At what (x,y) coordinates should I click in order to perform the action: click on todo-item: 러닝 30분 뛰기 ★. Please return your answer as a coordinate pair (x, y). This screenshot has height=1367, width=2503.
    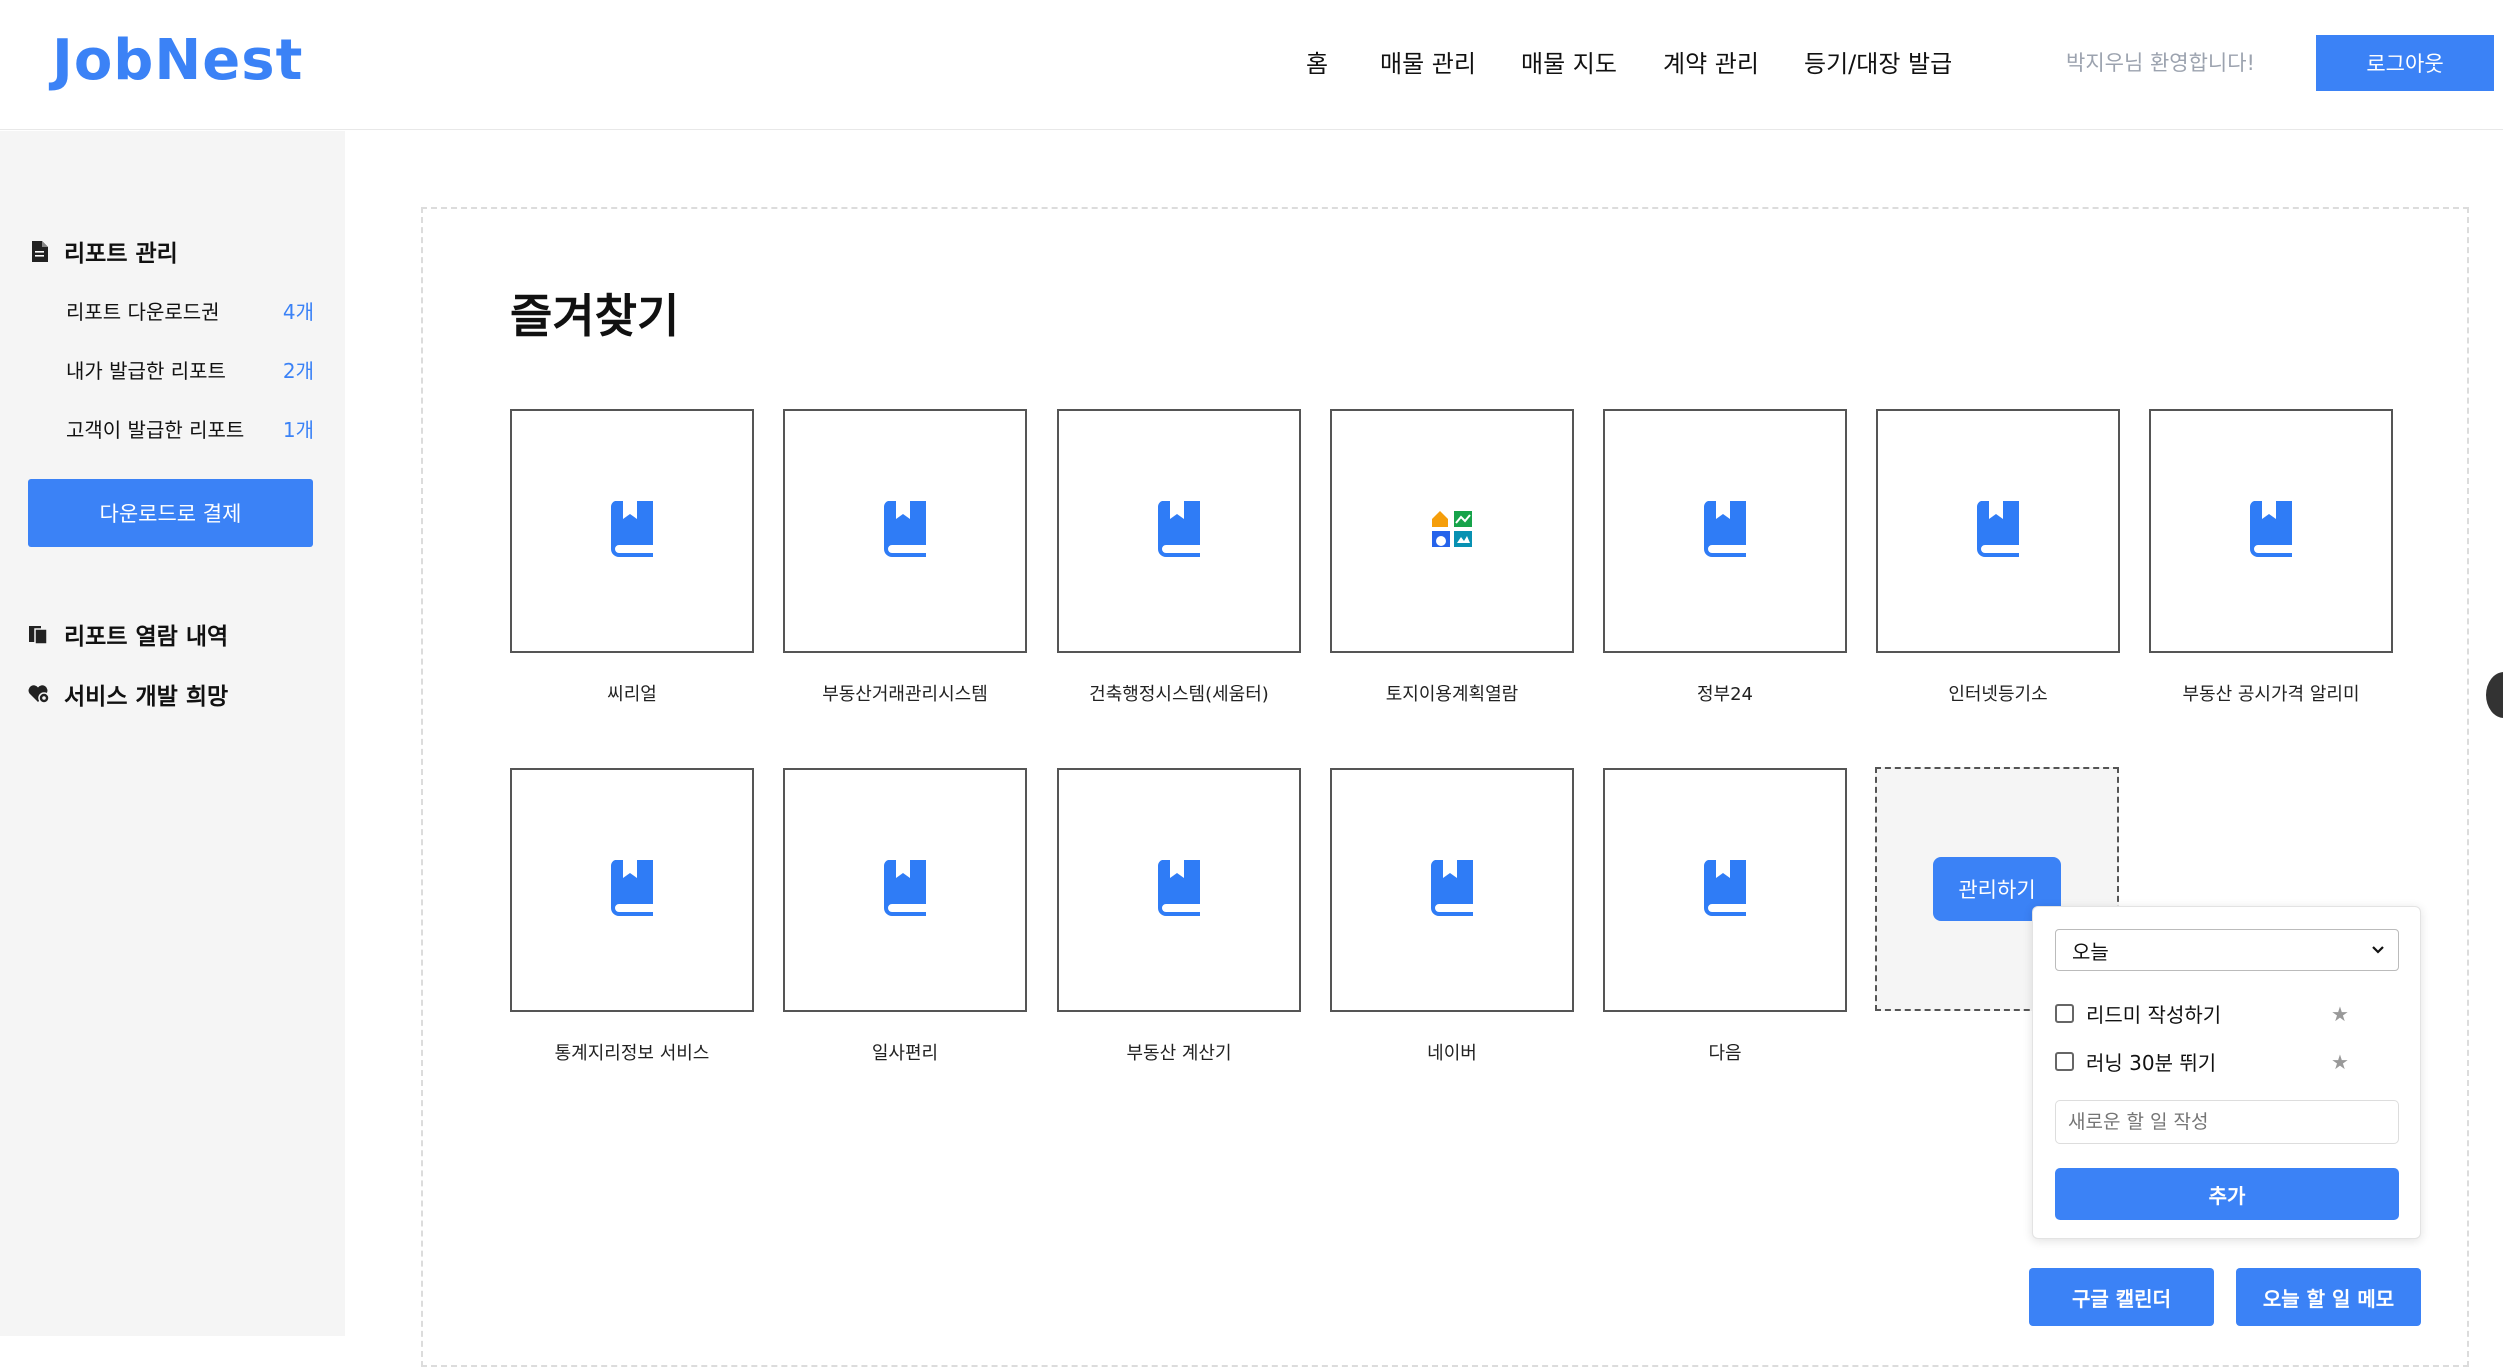
    Looking at the image, I should click on (2205, 1061).